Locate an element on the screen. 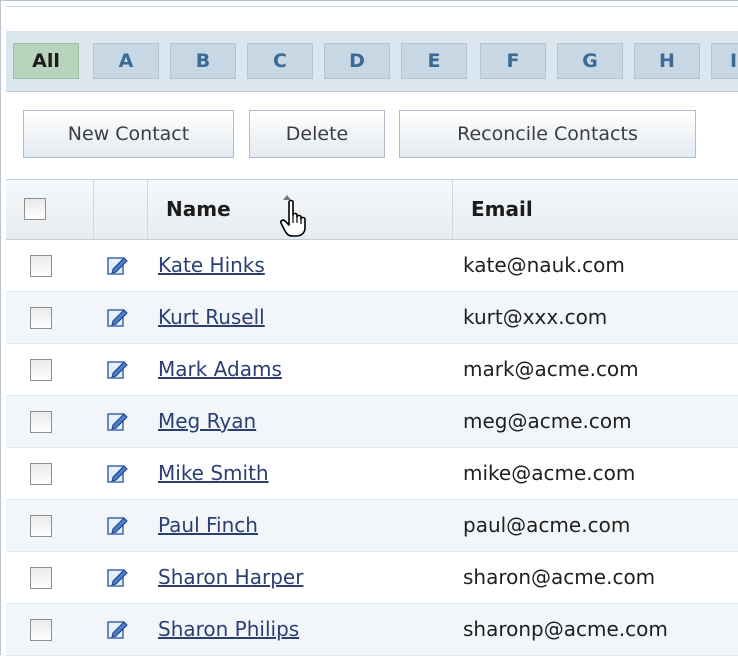 Image resolution: width=738 pixels, height=656 pixels. table-row: Mike Smith mike@acme.com is located at coordinates (372, 474).